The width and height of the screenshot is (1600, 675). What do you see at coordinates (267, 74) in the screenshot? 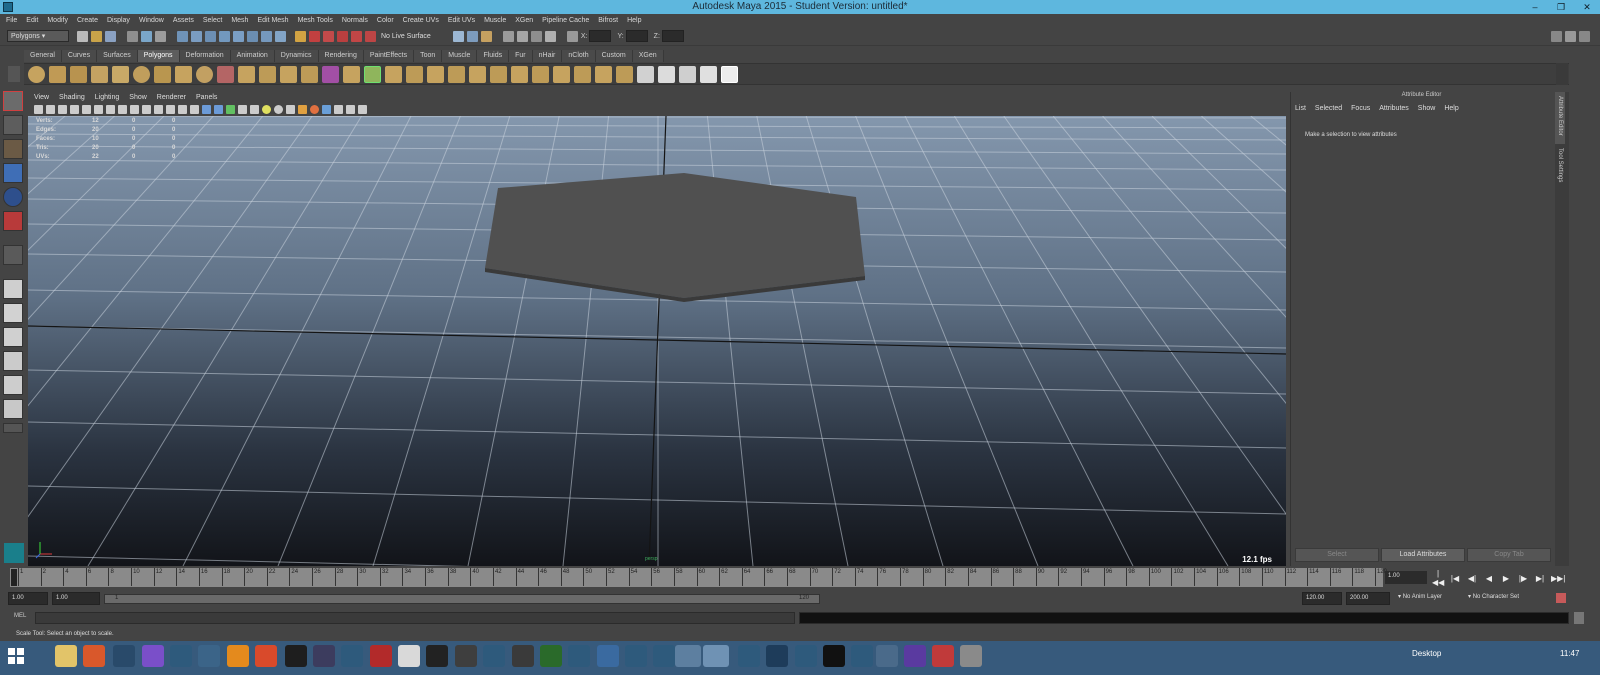
I see `separate-icon` at bounding box center [267, 74].